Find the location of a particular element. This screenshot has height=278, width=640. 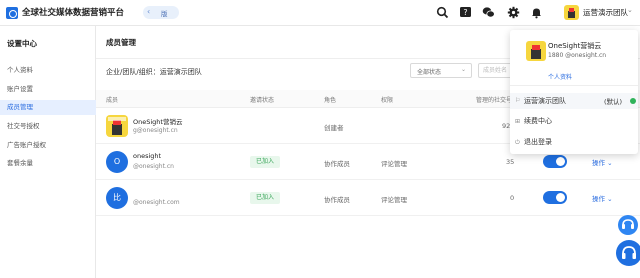

active-check-icon is located at coordinates (633, 101).